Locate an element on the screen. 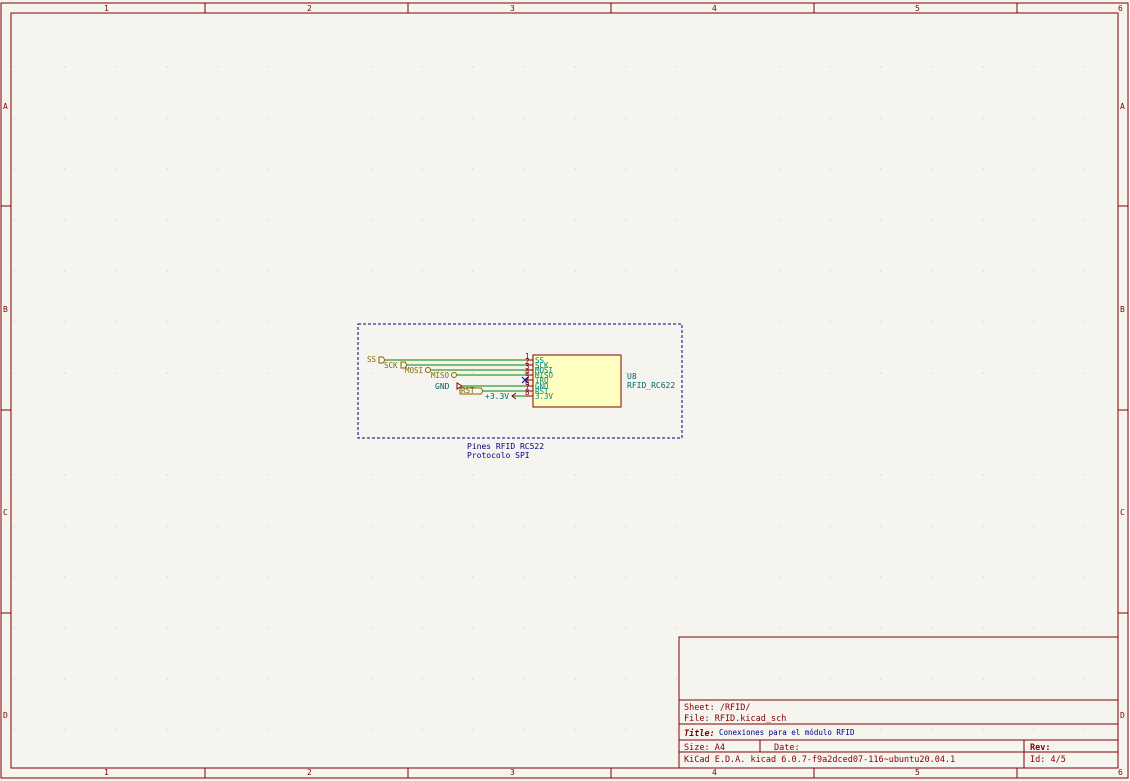 The width and height of the screenshot is (1130, 781). net-label-miso: MISO is located at coordinates (444, 375).